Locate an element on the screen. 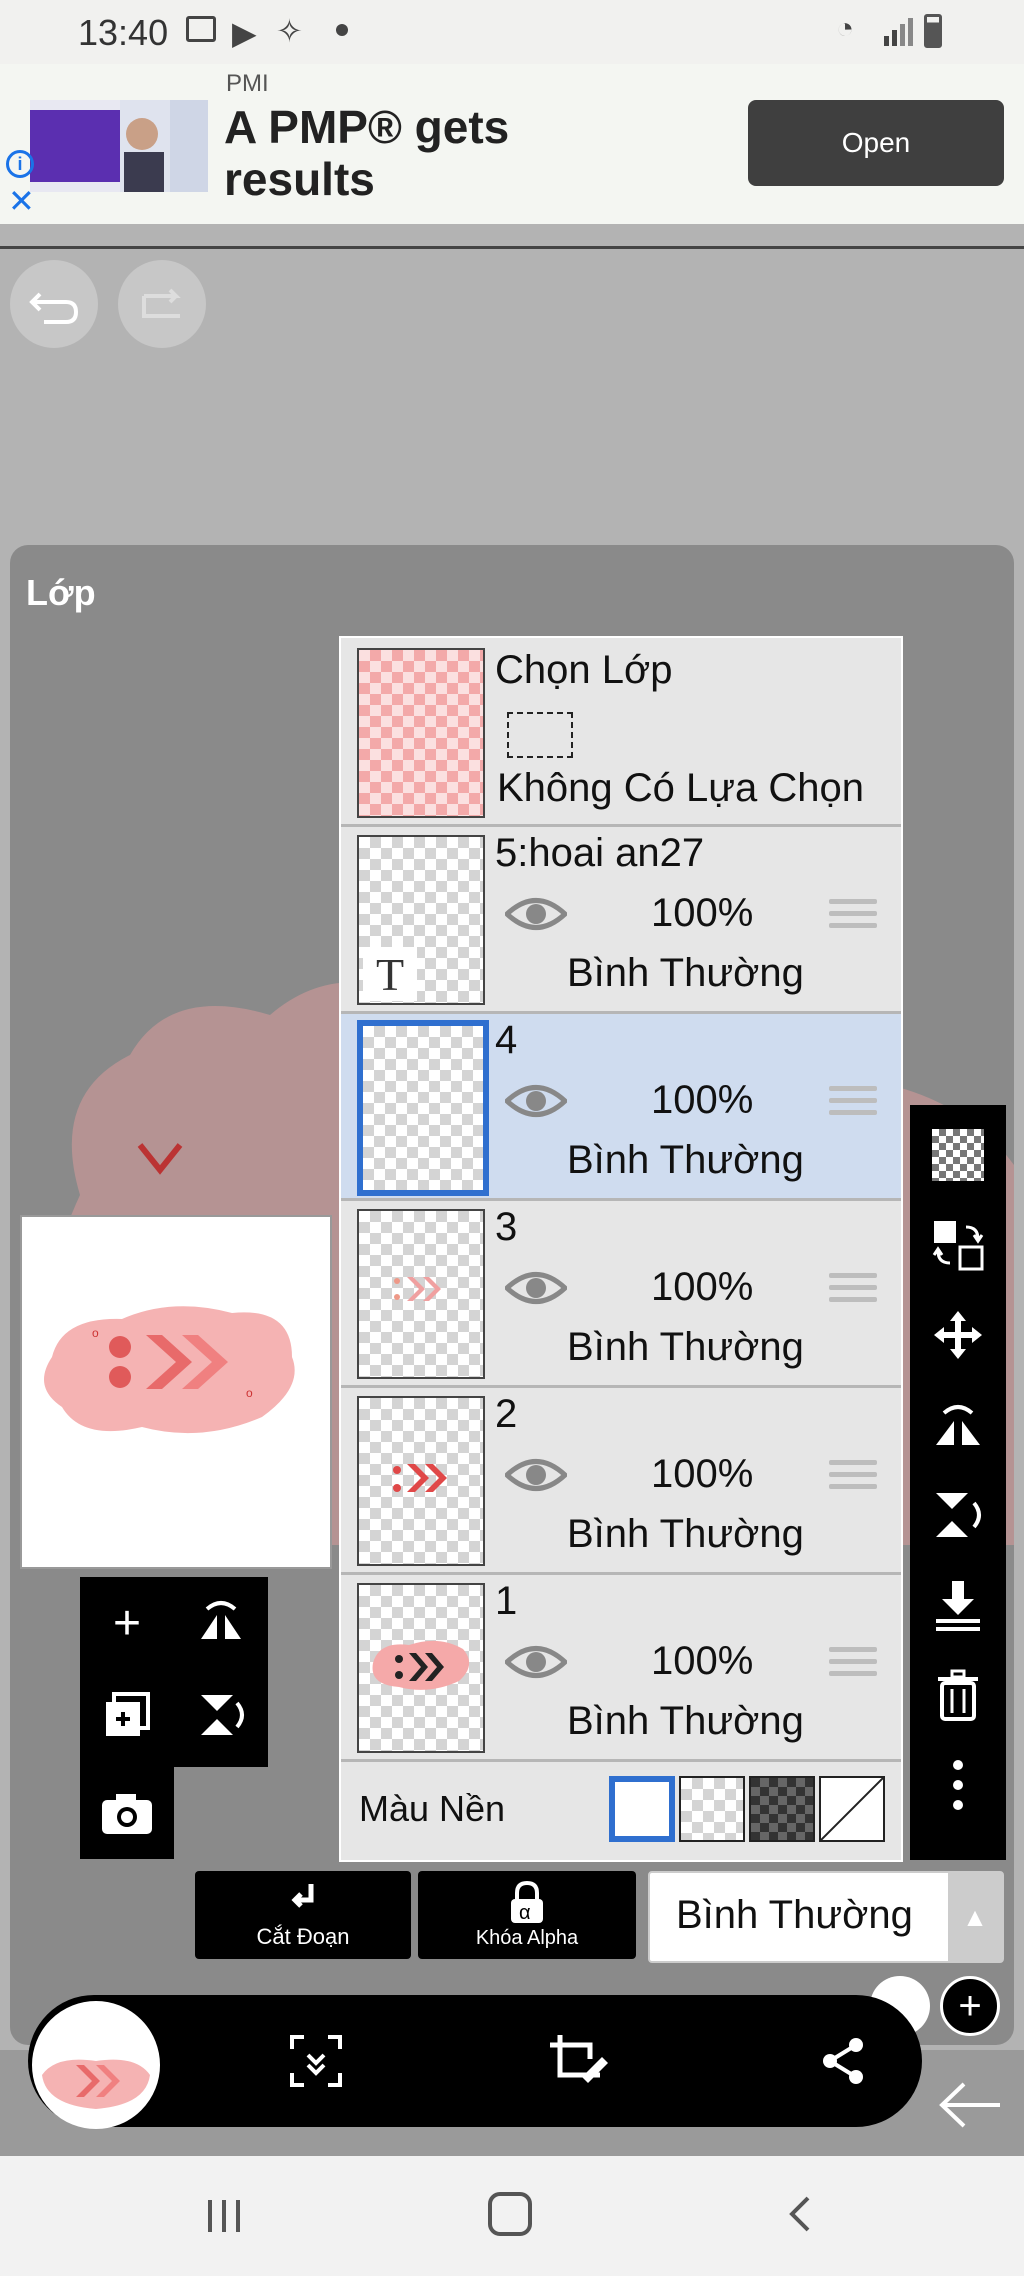 Image resolution: width=1024 pixels, height=2276 pixels. layer-row: 2 100% Bình Thường is located at coordinates (621, 1481).